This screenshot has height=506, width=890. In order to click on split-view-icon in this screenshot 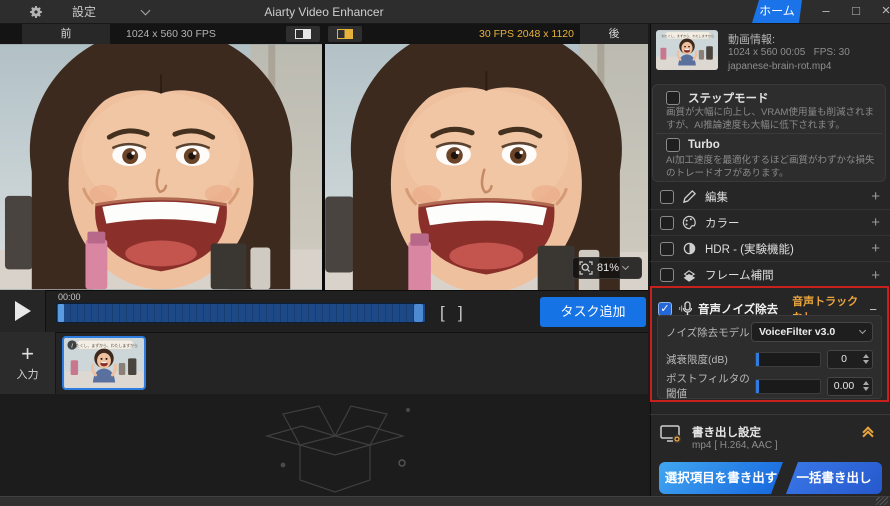, I will do `click(303, 34)`.